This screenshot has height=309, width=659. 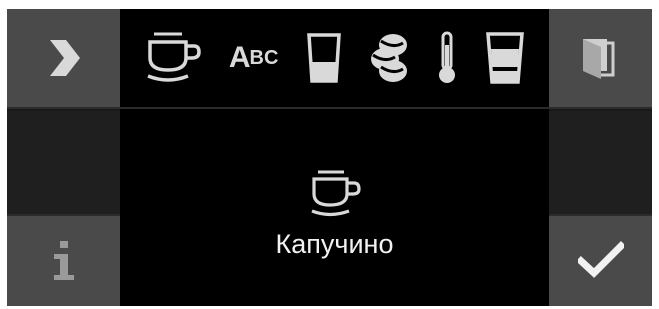 I want to click on quantity-tool, so click(x=324, y=58).